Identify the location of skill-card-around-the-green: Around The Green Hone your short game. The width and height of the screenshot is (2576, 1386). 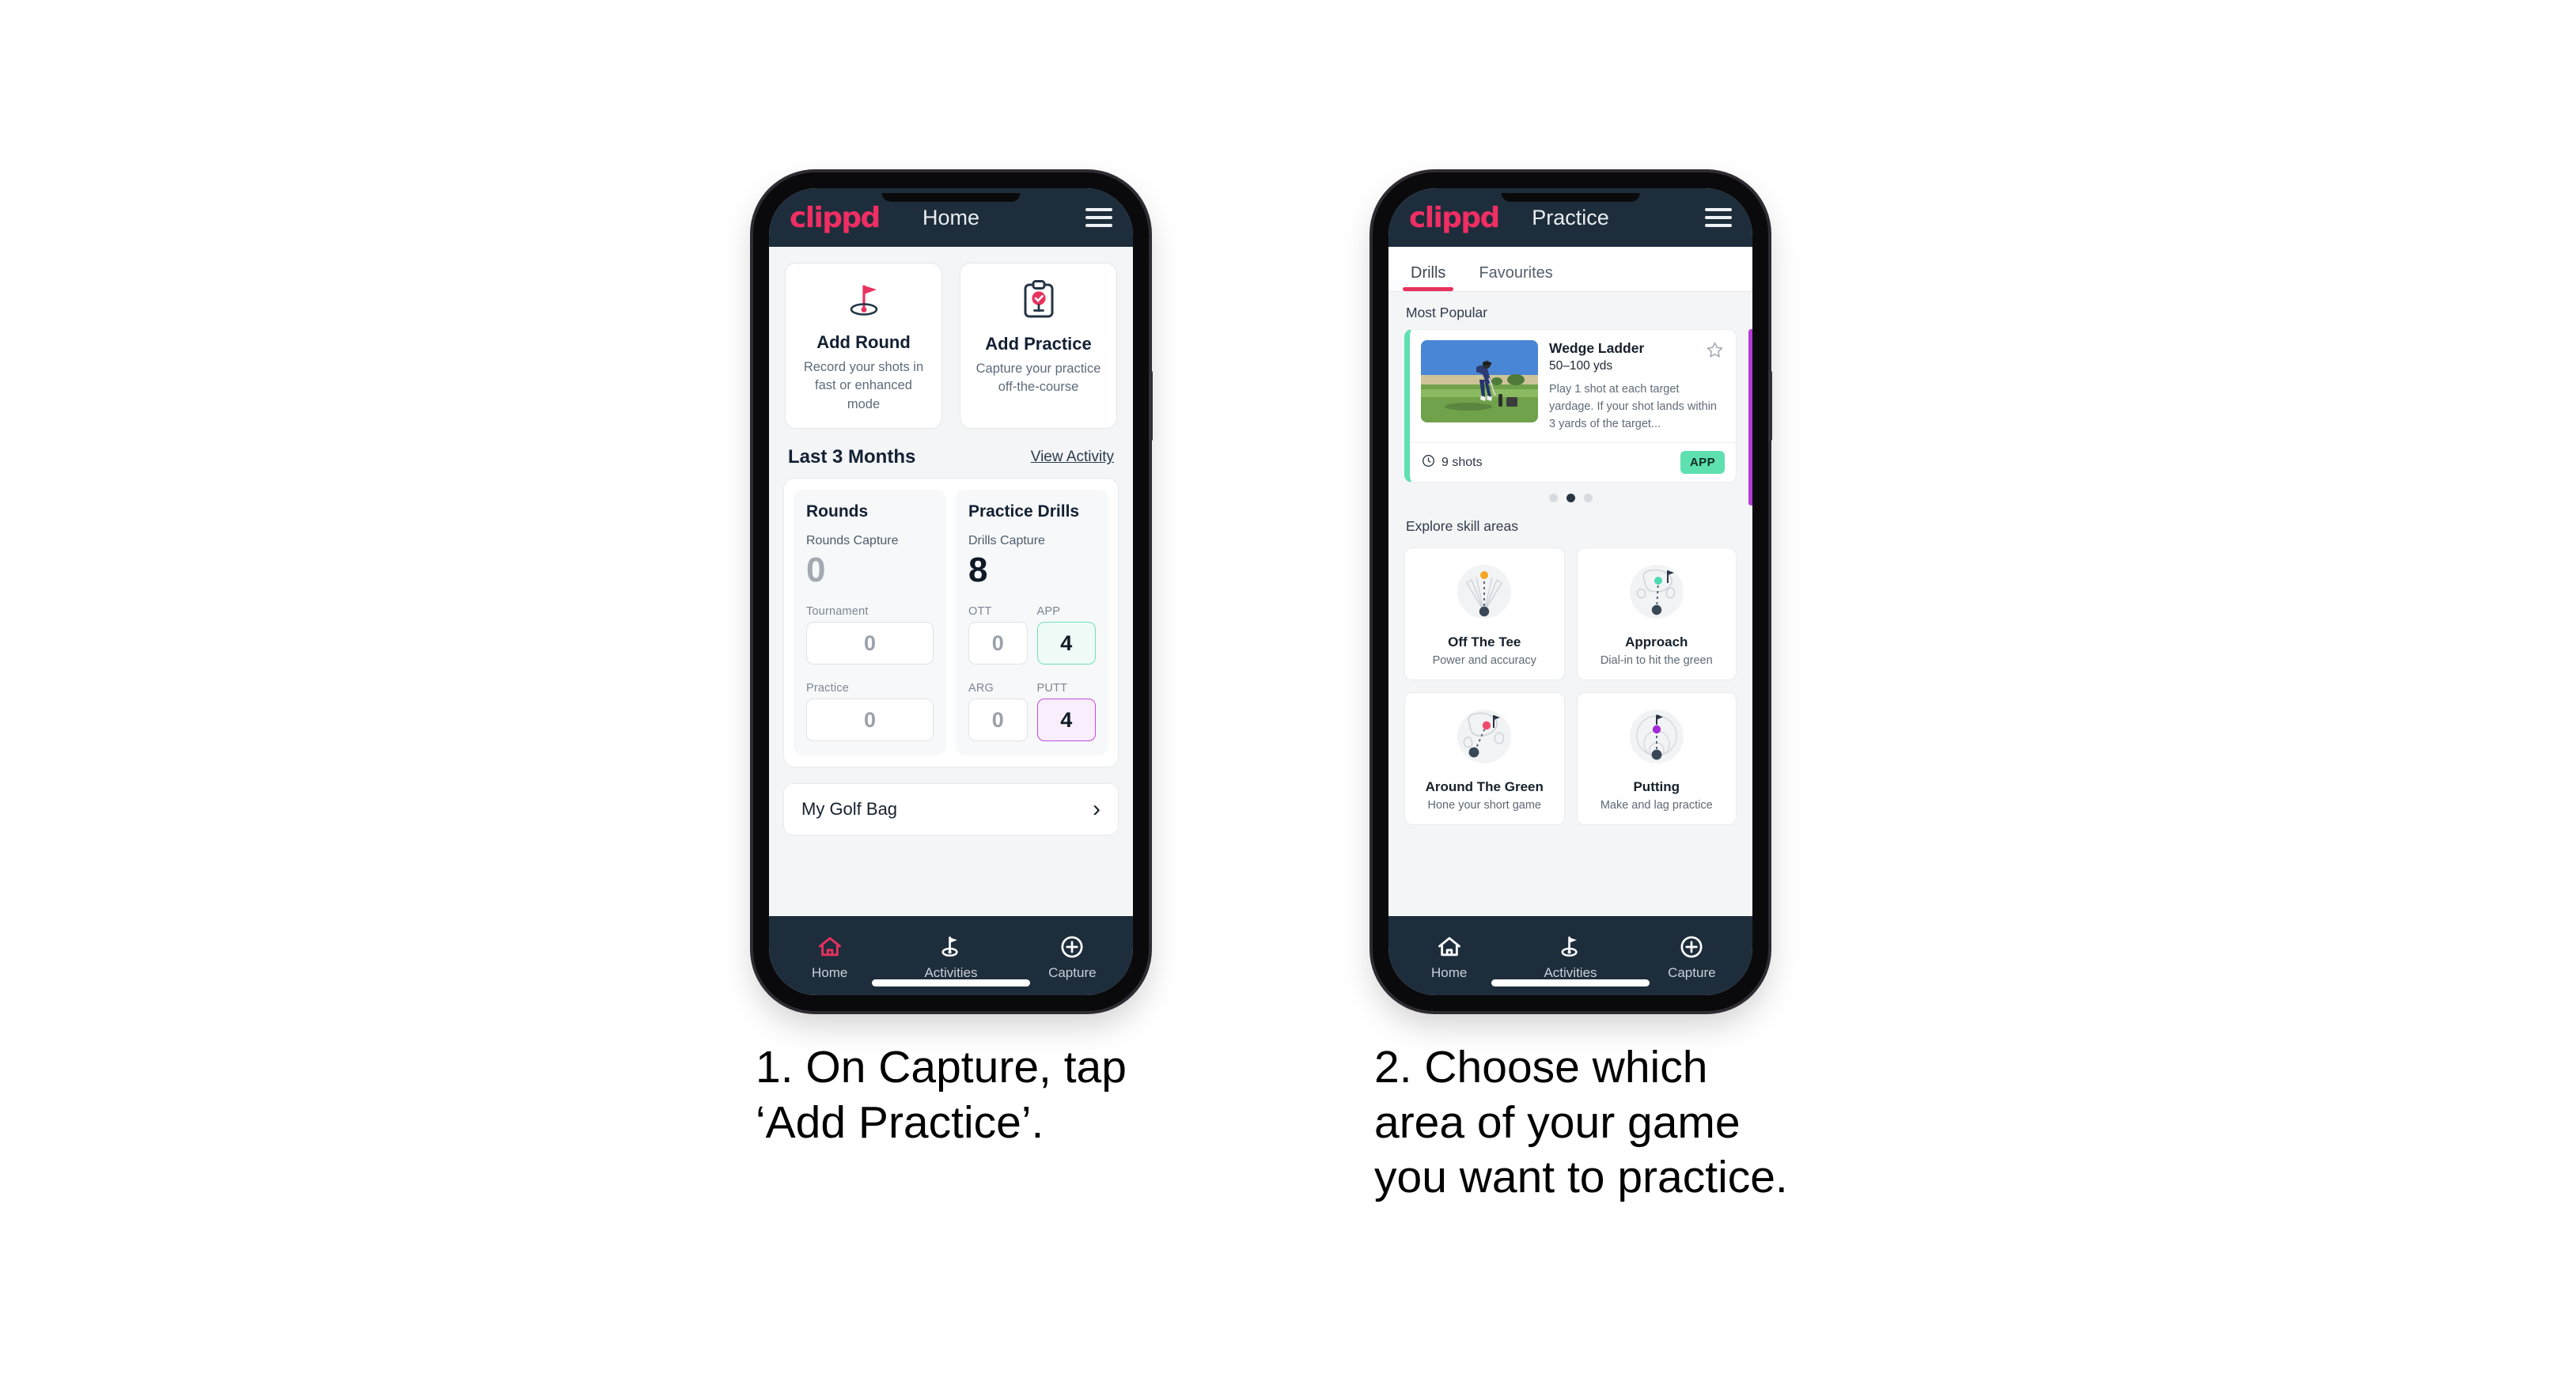
(1484, 759).